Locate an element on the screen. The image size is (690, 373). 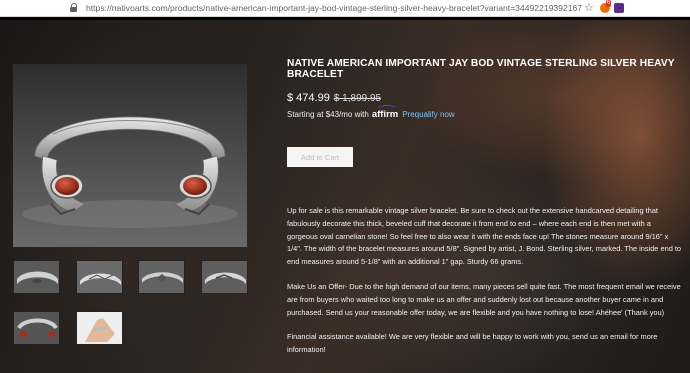
price-row: $ 474.99 $ 1,899.95 is located at coordinates (334, 98).